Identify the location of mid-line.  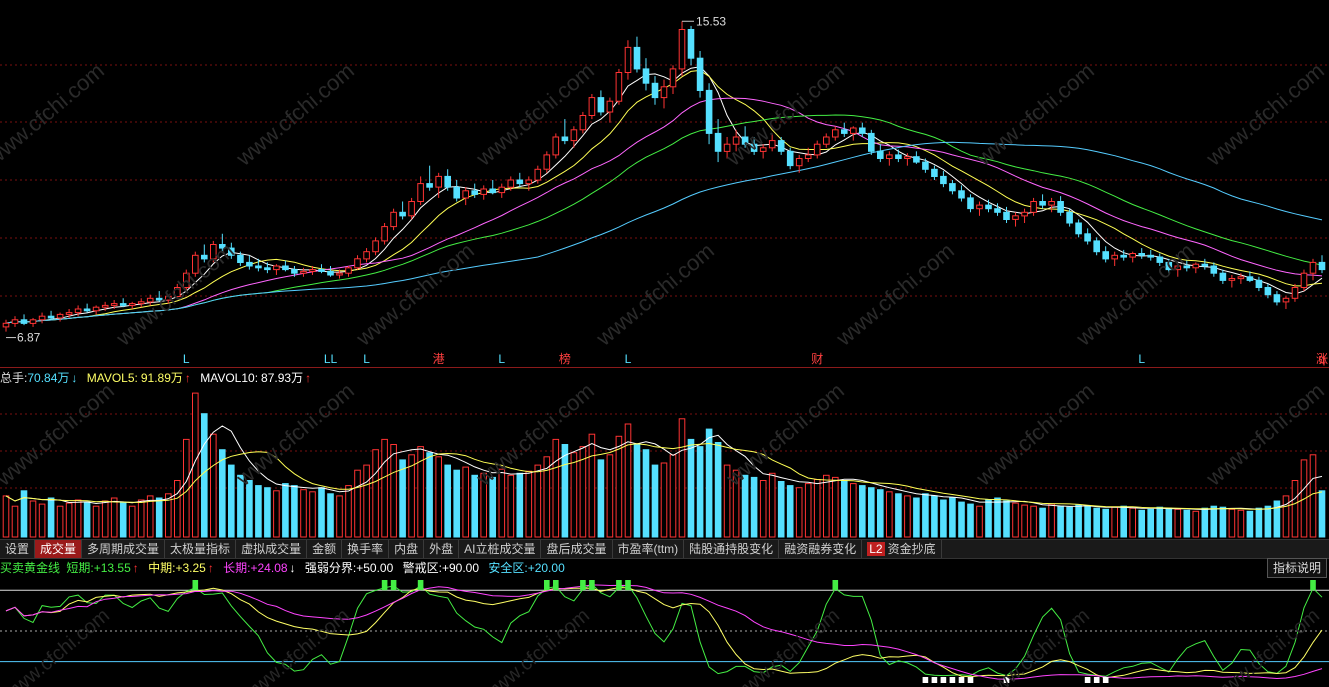
(664, 633).